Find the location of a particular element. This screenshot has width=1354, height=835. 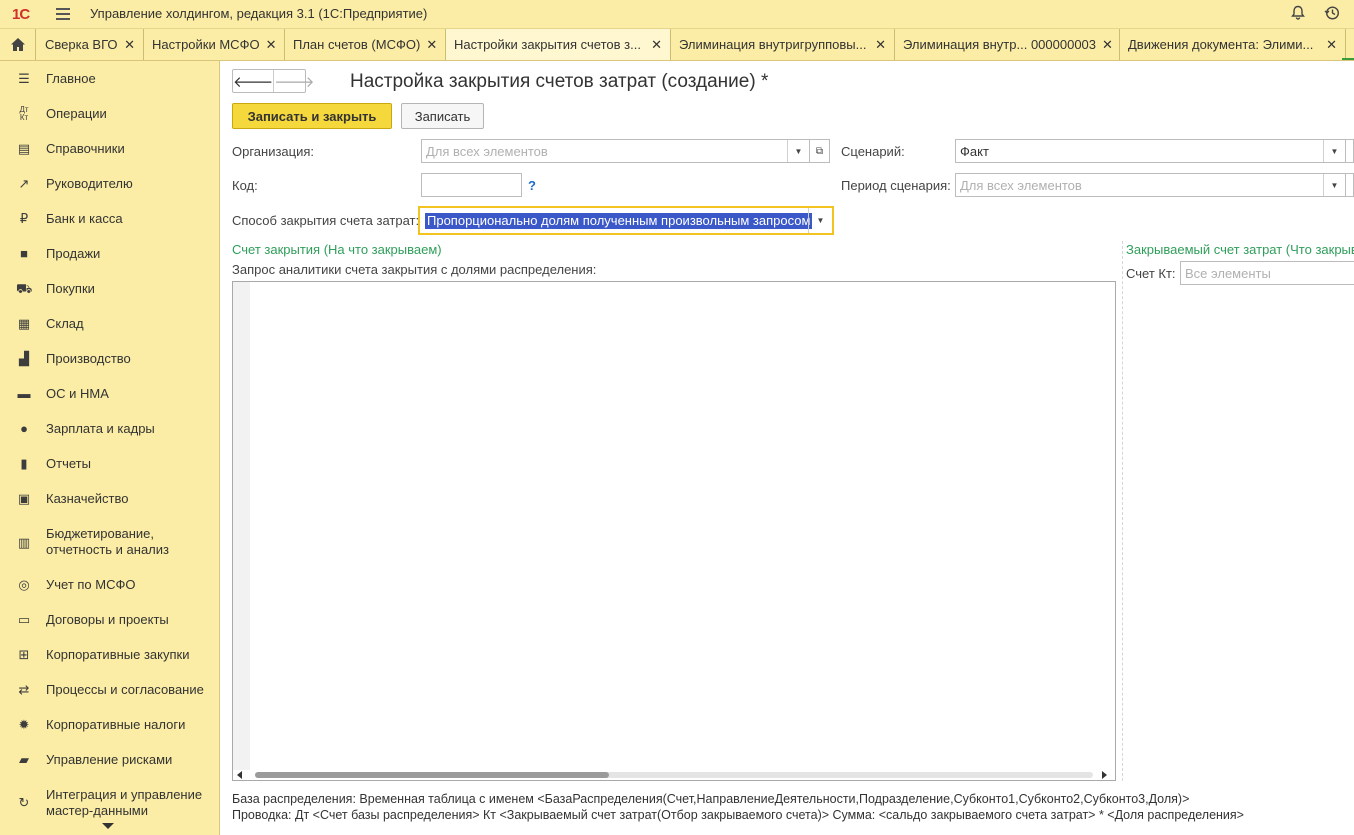

sidebar-item-manager: ↗ Руководителю is located at coordinates (109, 186).